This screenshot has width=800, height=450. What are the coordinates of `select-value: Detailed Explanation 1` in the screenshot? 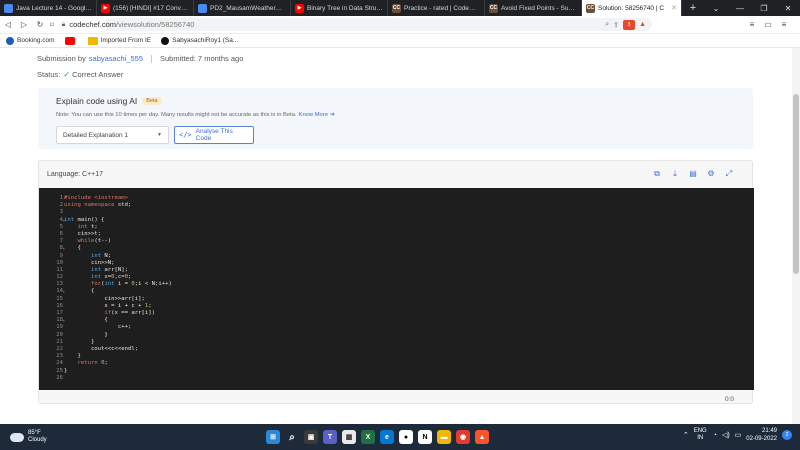 It's located at (96, 135).